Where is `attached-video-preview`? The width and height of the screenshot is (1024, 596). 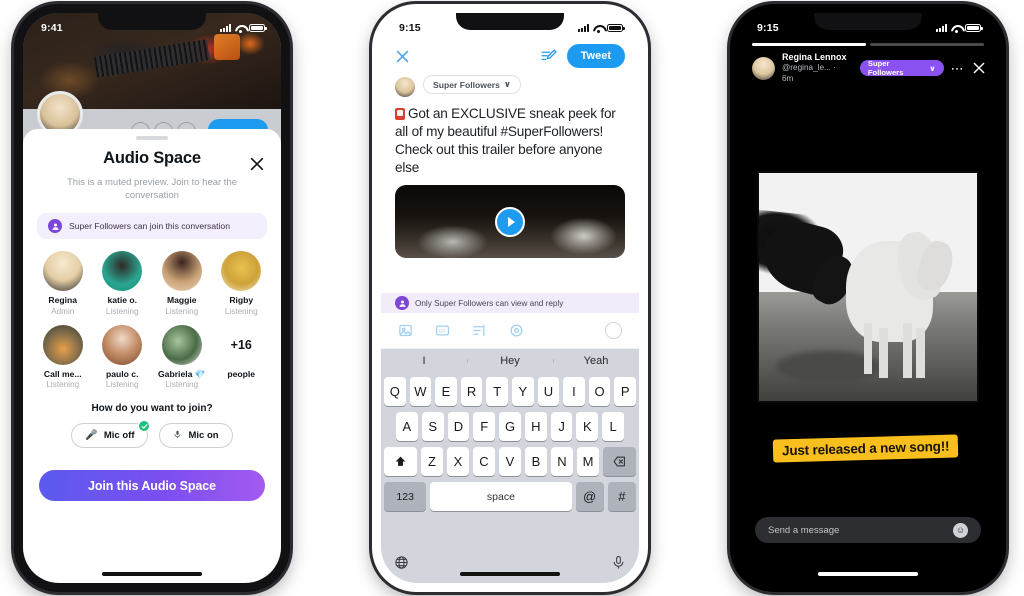
attached-video-preview is located at coordinates (510, 222).